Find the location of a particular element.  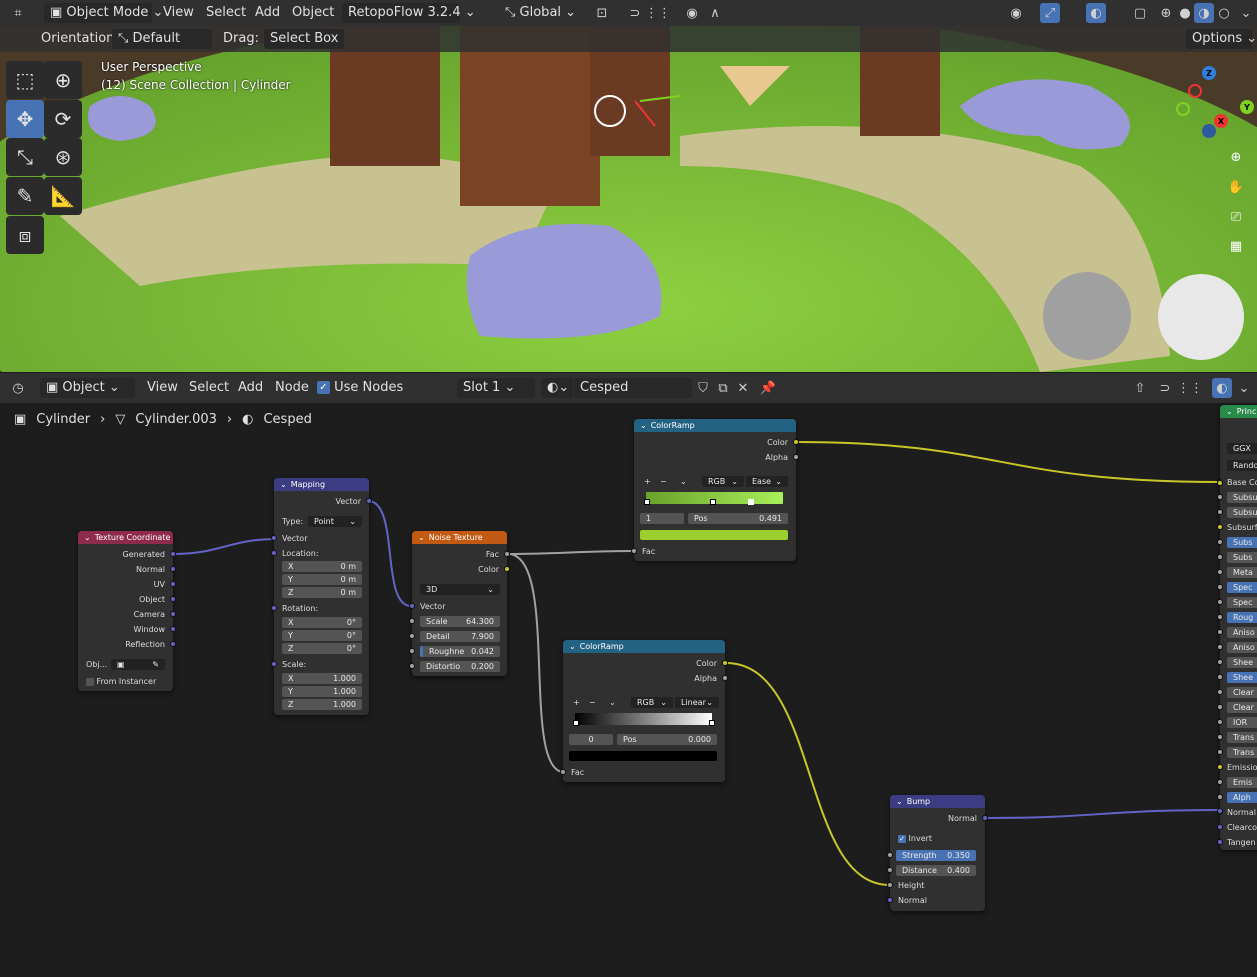

menu-add: Add is located at coordinates (267, 13).